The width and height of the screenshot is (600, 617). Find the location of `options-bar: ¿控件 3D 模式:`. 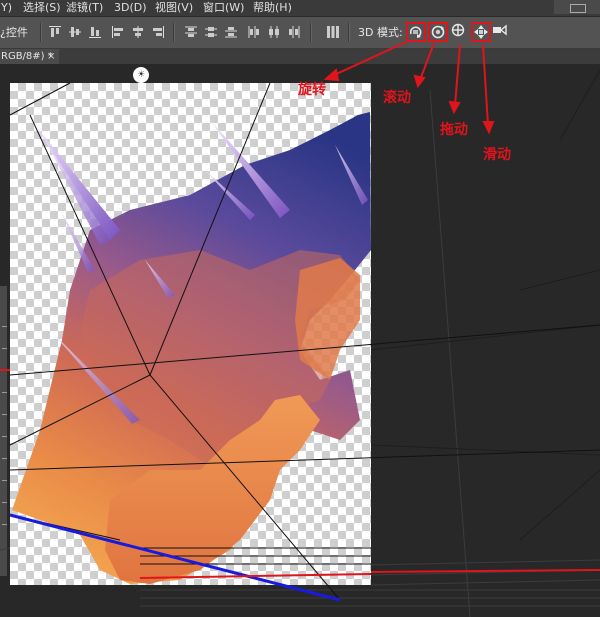

options-bar: ¿控件 3D 模式: is located at coordinates (300, 33).